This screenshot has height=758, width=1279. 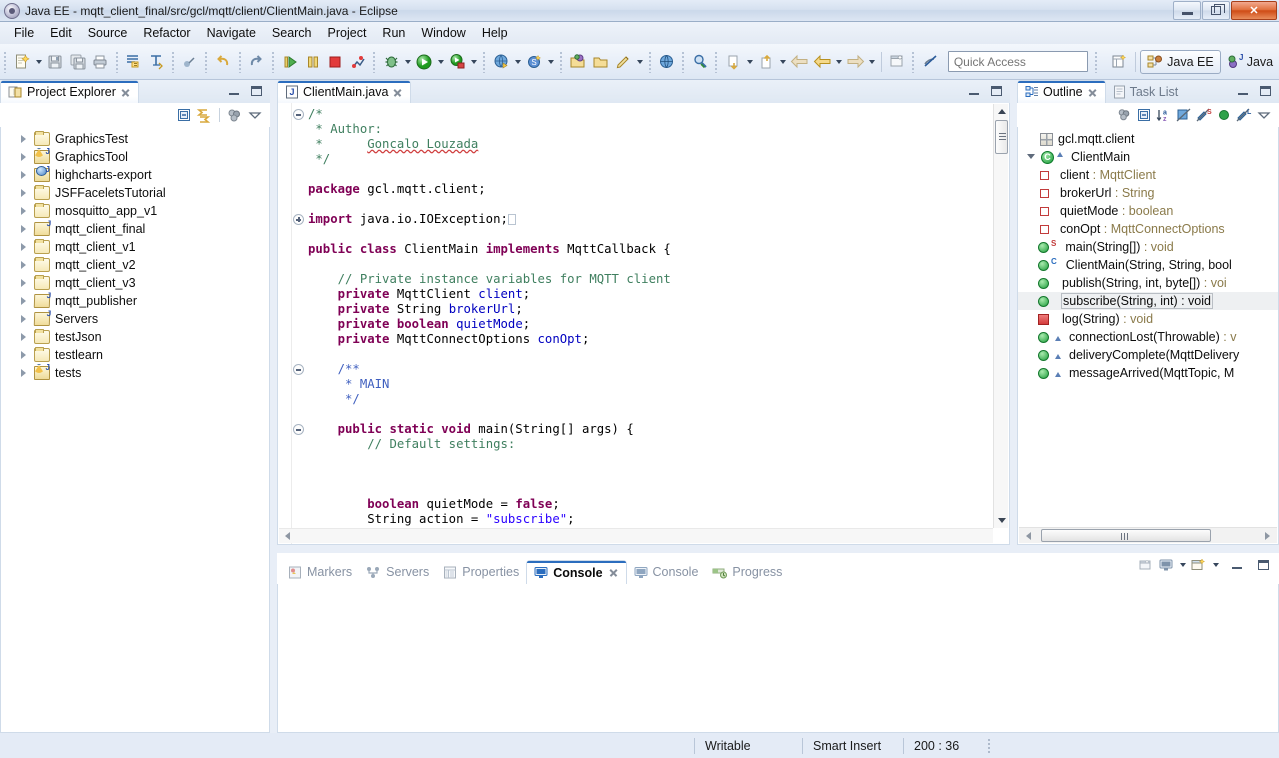 What do you see at coordinates (335, 62) in the screenshot?
I see `terminate-icon` at bounding box center [335, 62].